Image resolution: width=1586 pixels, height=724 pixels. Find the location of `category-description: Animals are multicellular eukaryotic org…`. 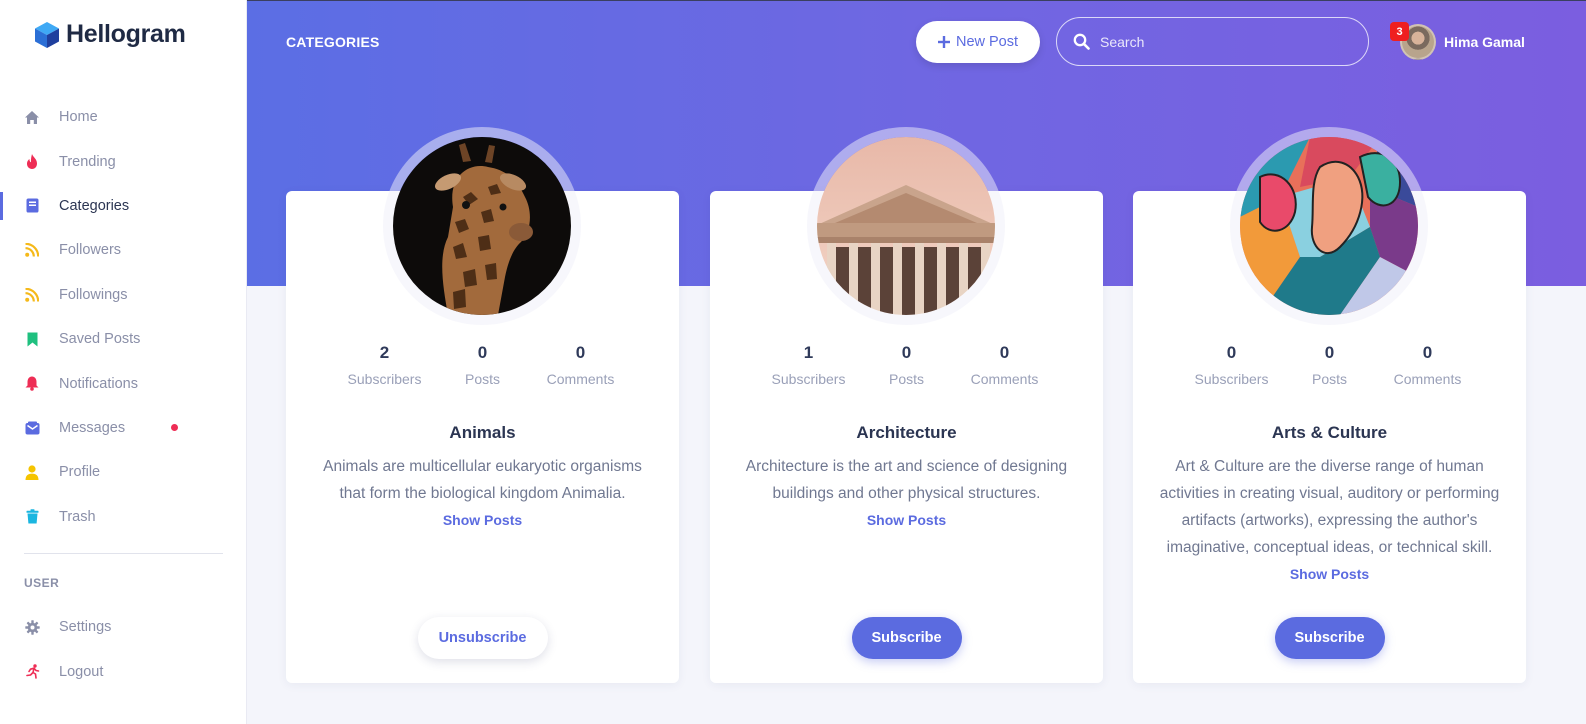

category-description: Animals are multicellular eukaryotic org… is located at coordinates (482, 493).